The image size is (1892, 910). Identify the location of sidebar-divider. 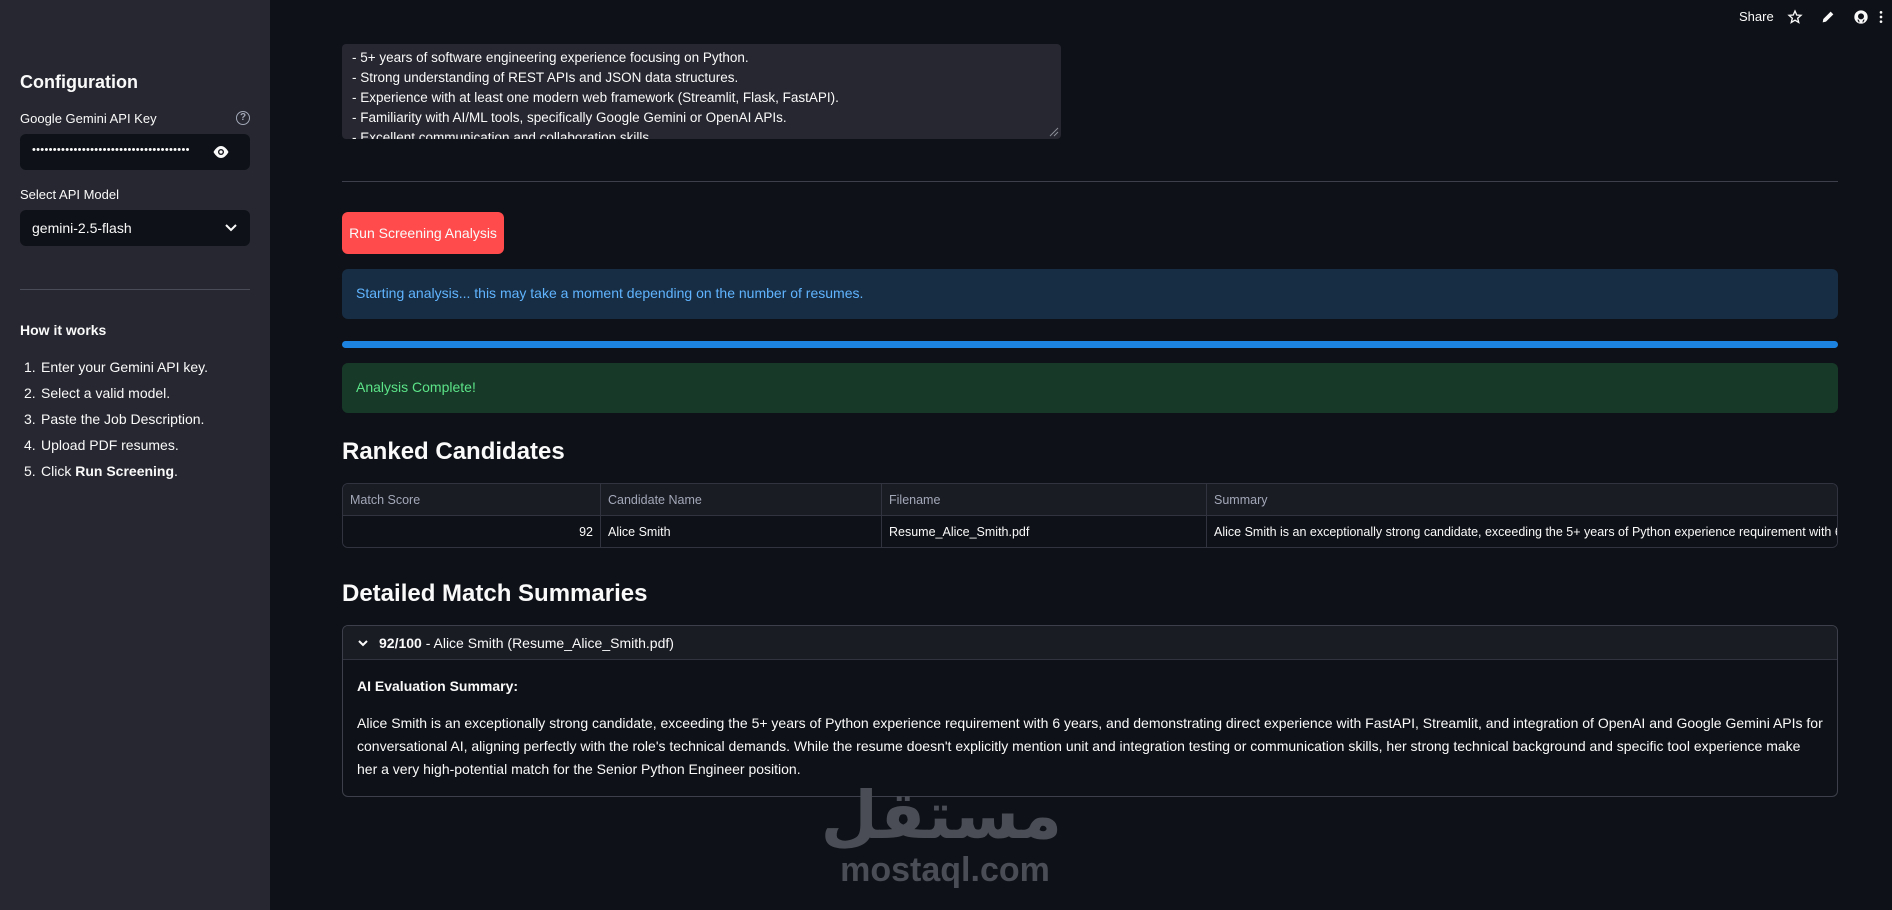
(135, 289).